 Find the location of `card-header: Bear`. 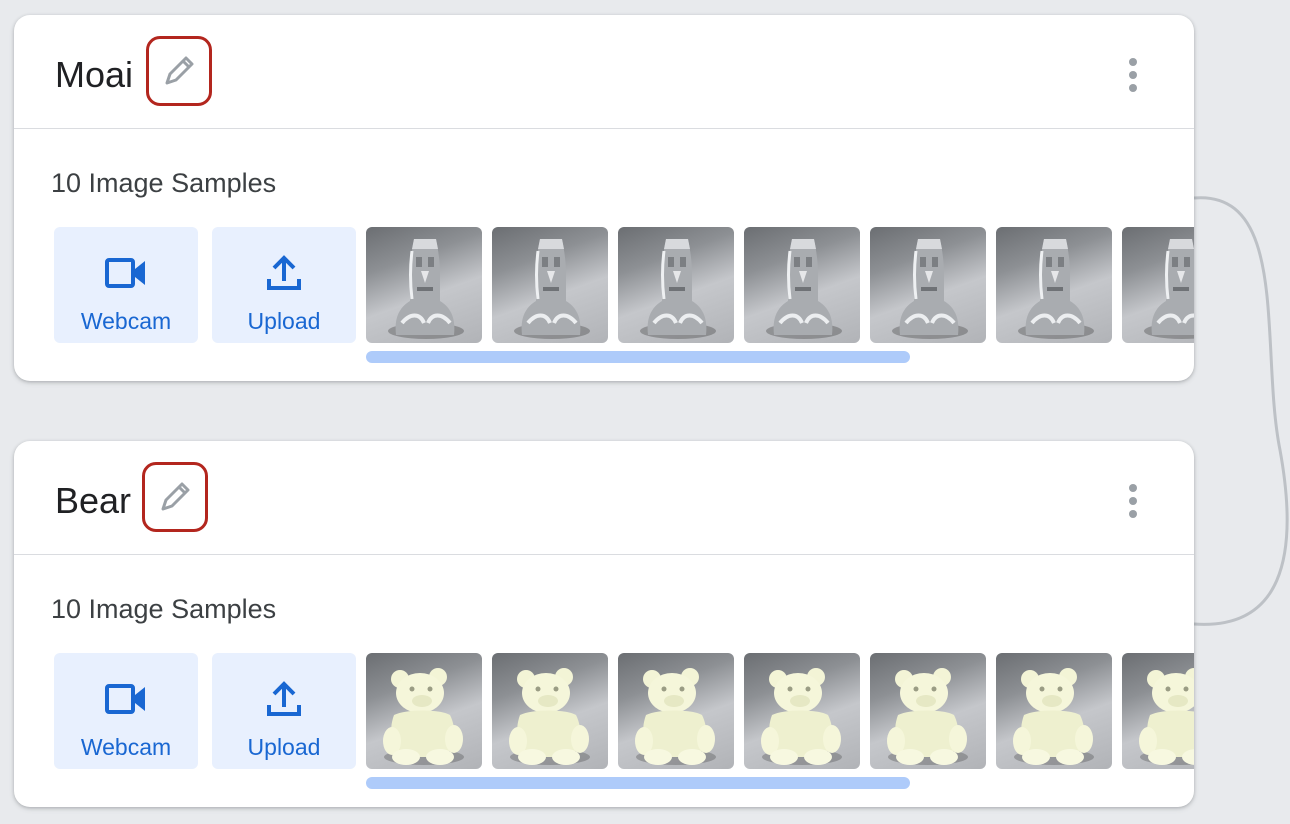

card-header: Bear is located at coordinates (604, 498).